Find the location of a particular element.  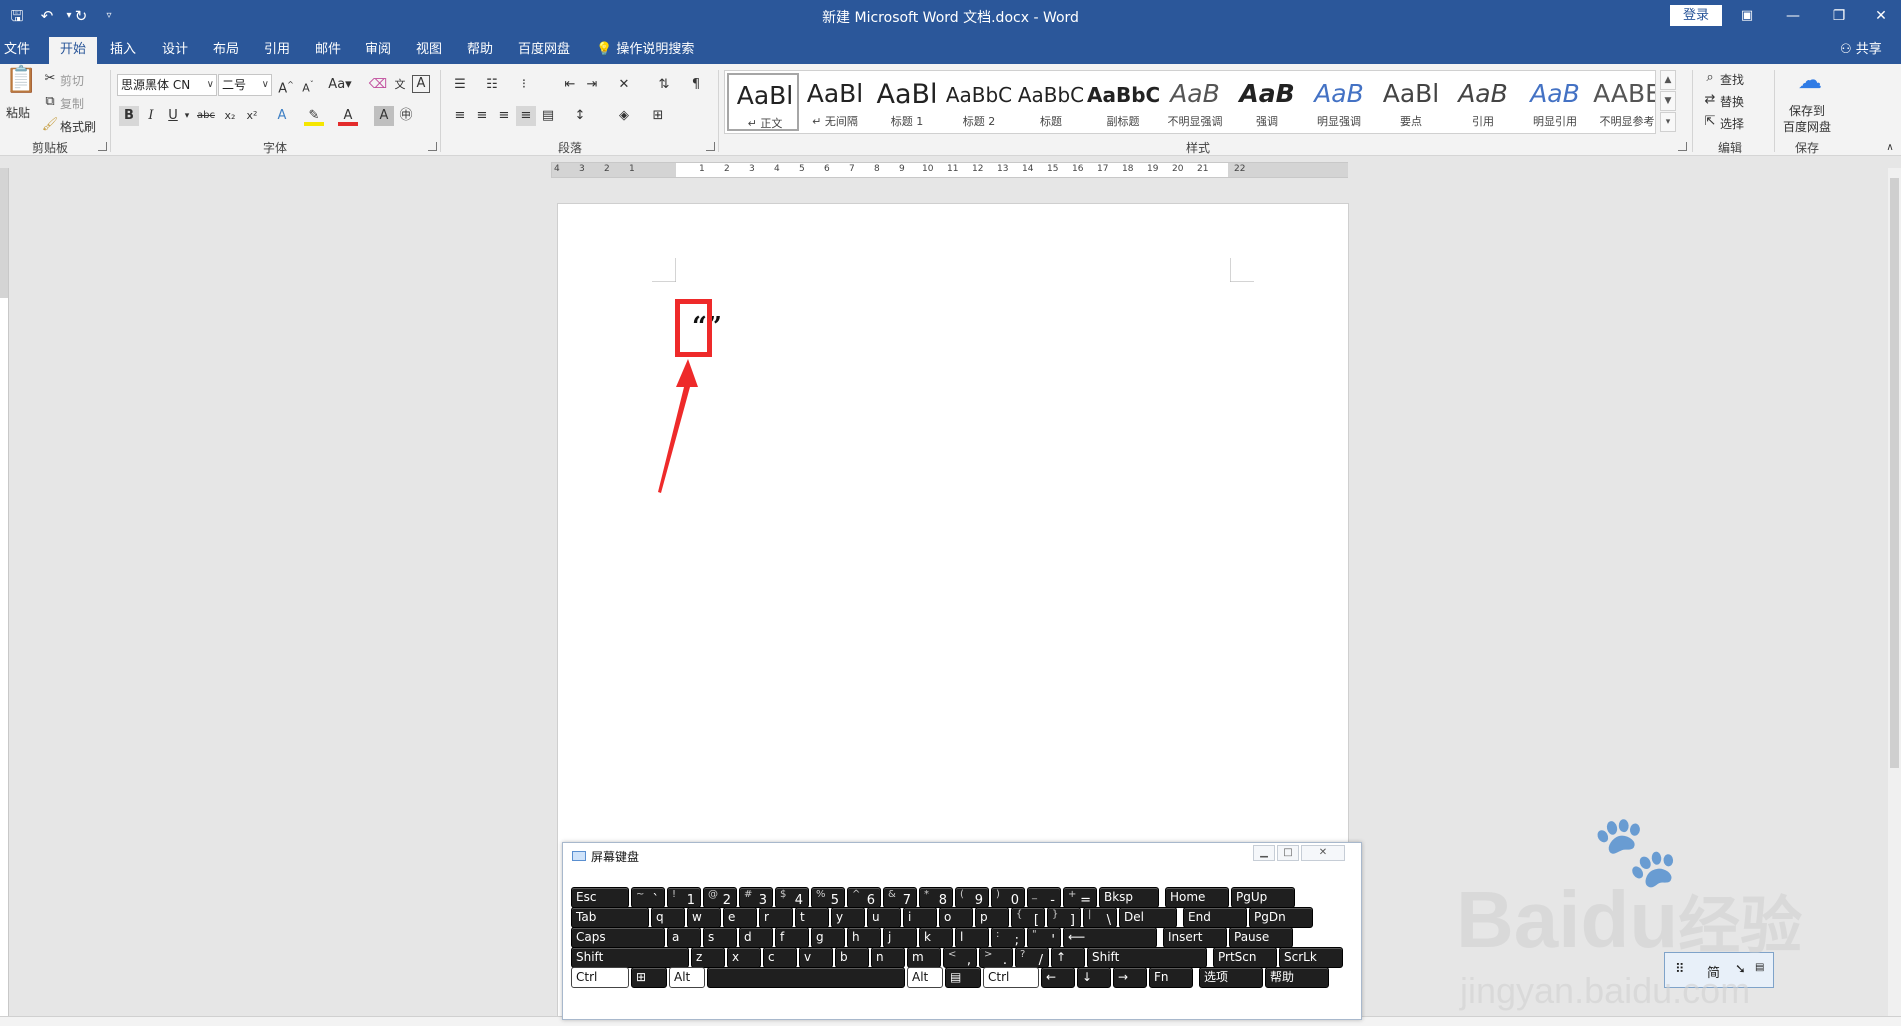

osk-key: $4 is located at coordinates (792, 897).